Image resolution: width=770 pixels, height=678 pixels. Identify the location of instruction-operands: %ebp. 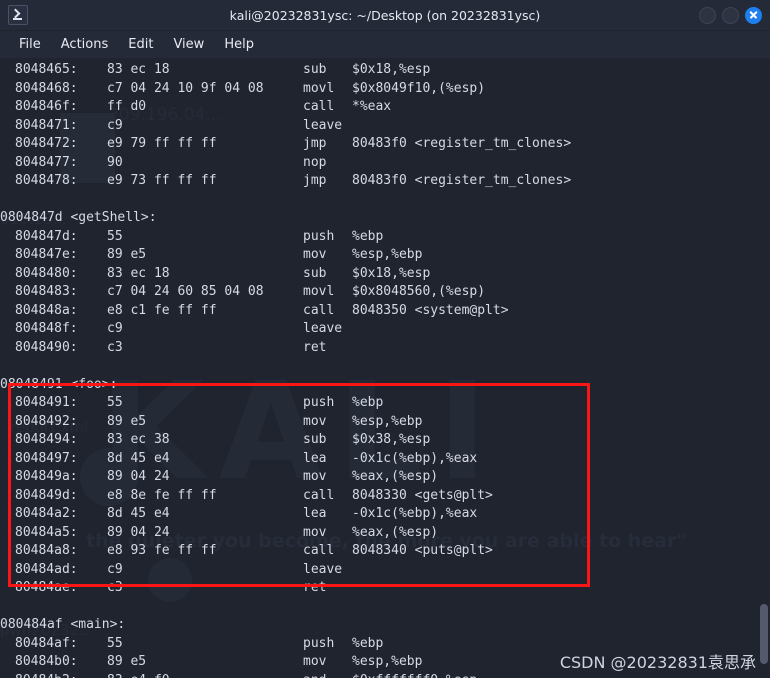
(368, 402).